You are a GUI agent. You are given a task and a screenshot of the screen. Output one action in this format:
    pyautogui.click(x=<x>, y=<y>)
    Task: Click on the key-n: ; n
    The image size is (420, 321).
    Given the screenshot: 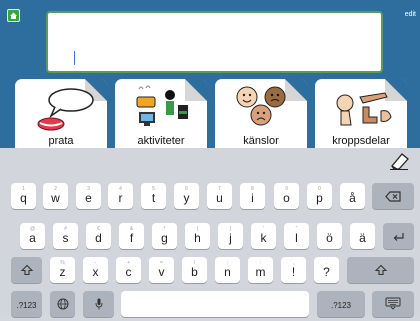 What is the action you would take?
    pyautogui.click(x=227, y=270)
    